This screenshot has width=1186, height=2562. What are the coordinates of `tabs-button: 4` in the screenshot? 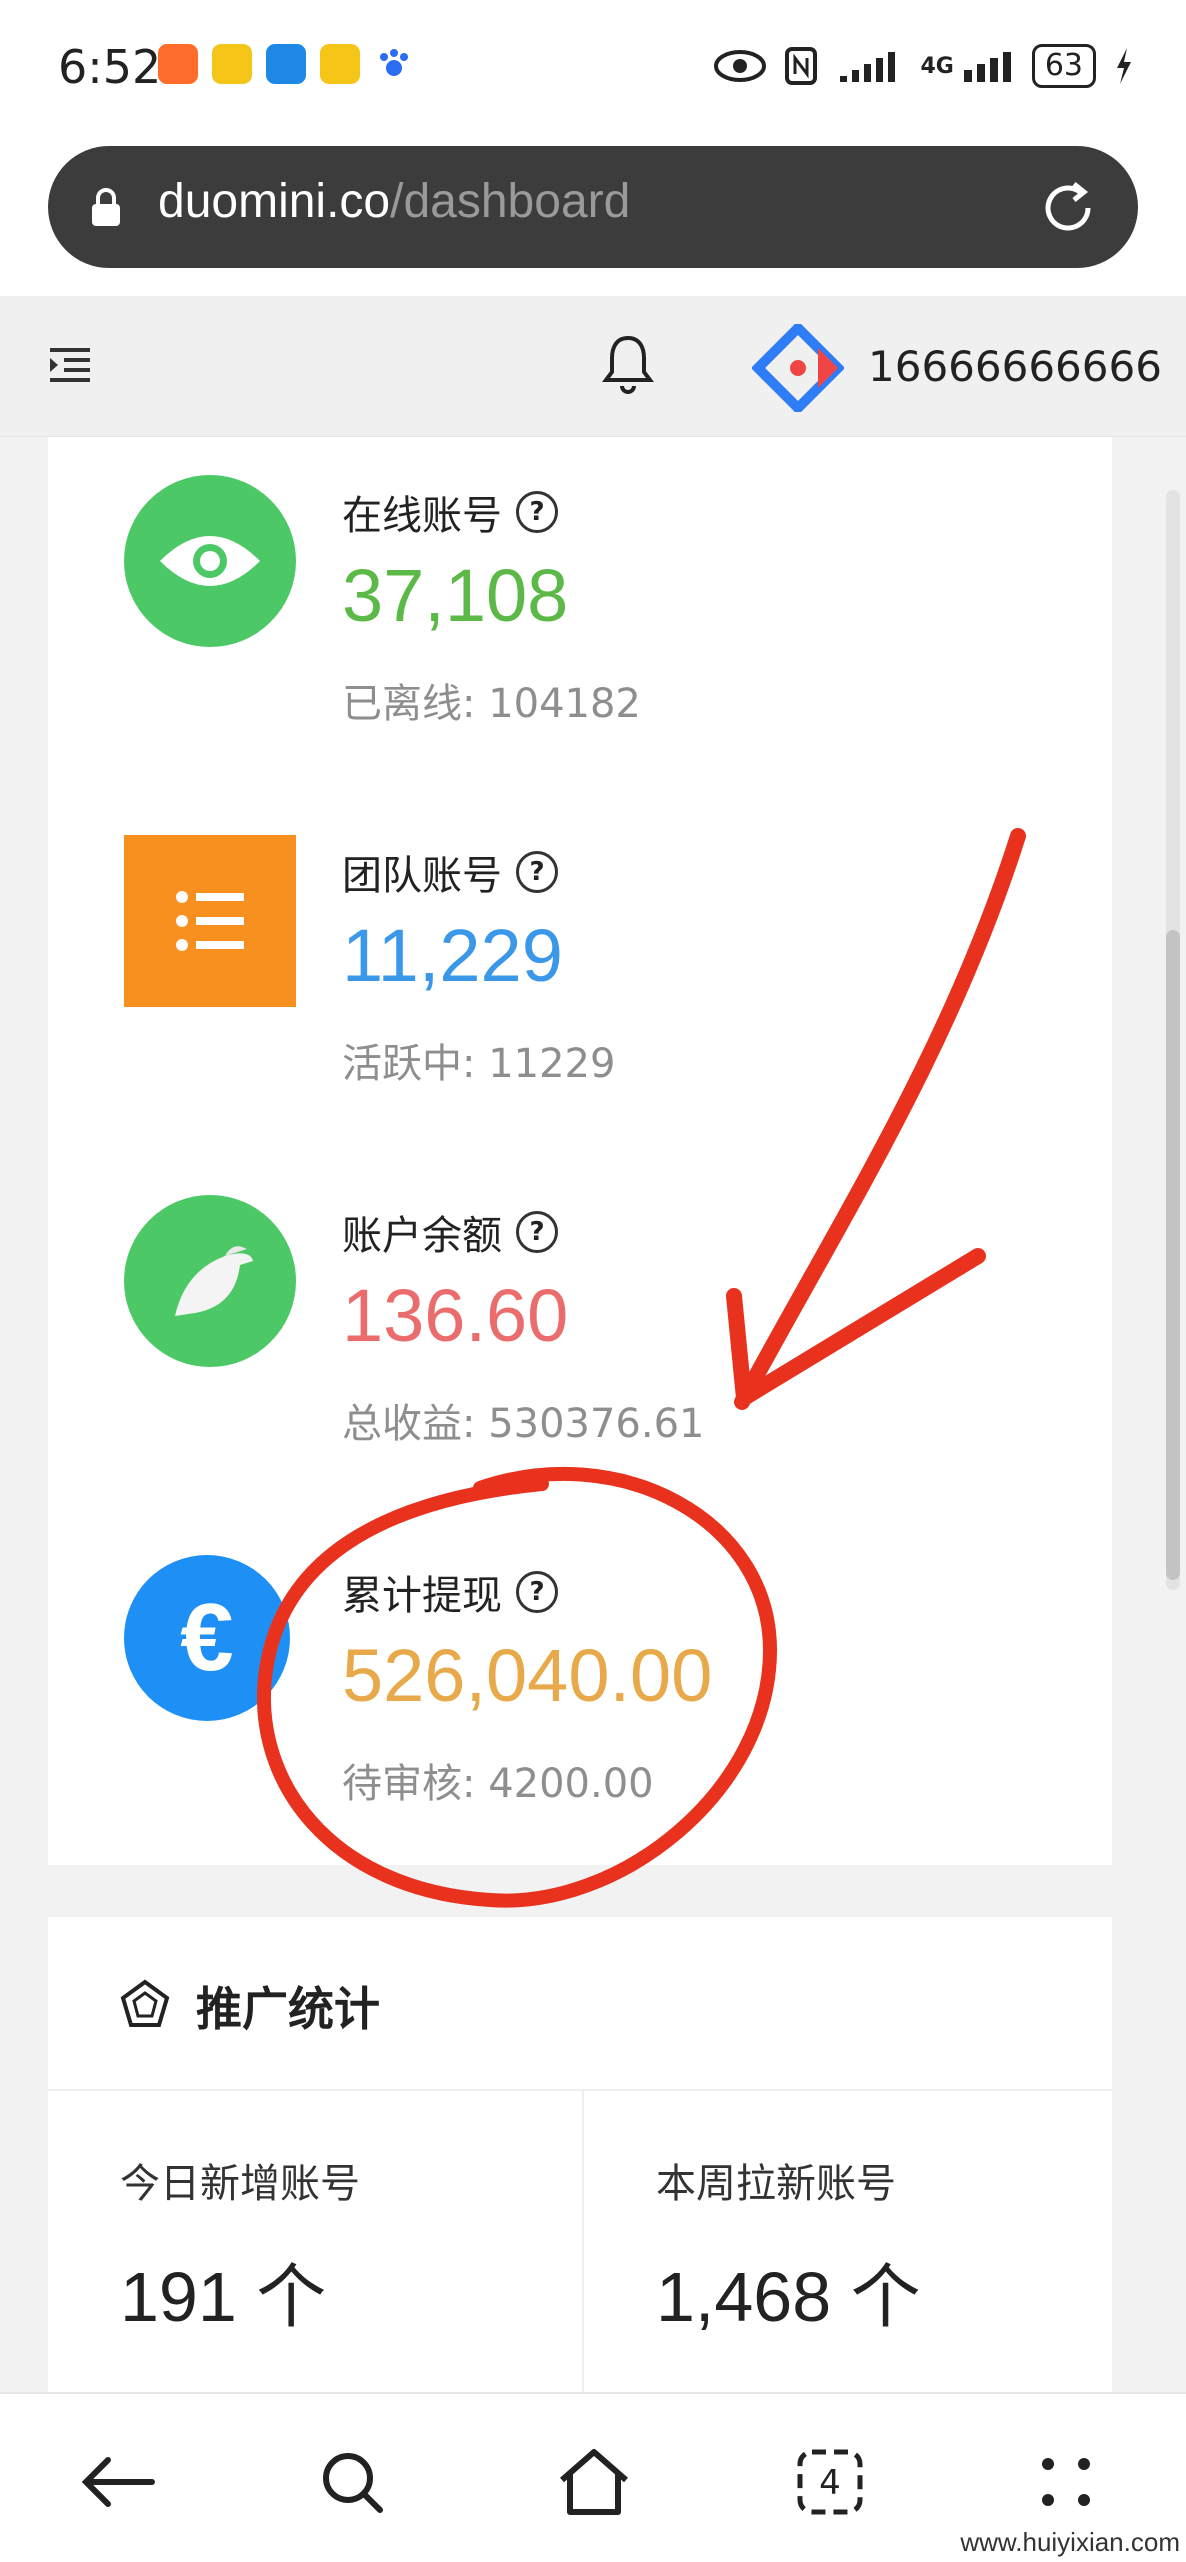 It's located at (830, 2482).